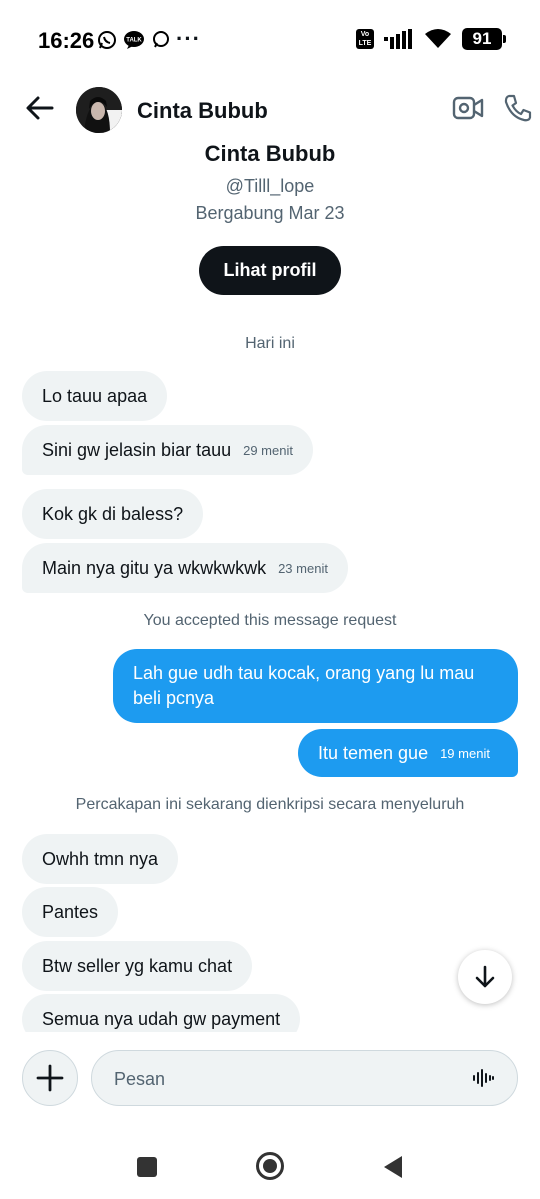  I want to click on wifi-icon, so click(438, 38).